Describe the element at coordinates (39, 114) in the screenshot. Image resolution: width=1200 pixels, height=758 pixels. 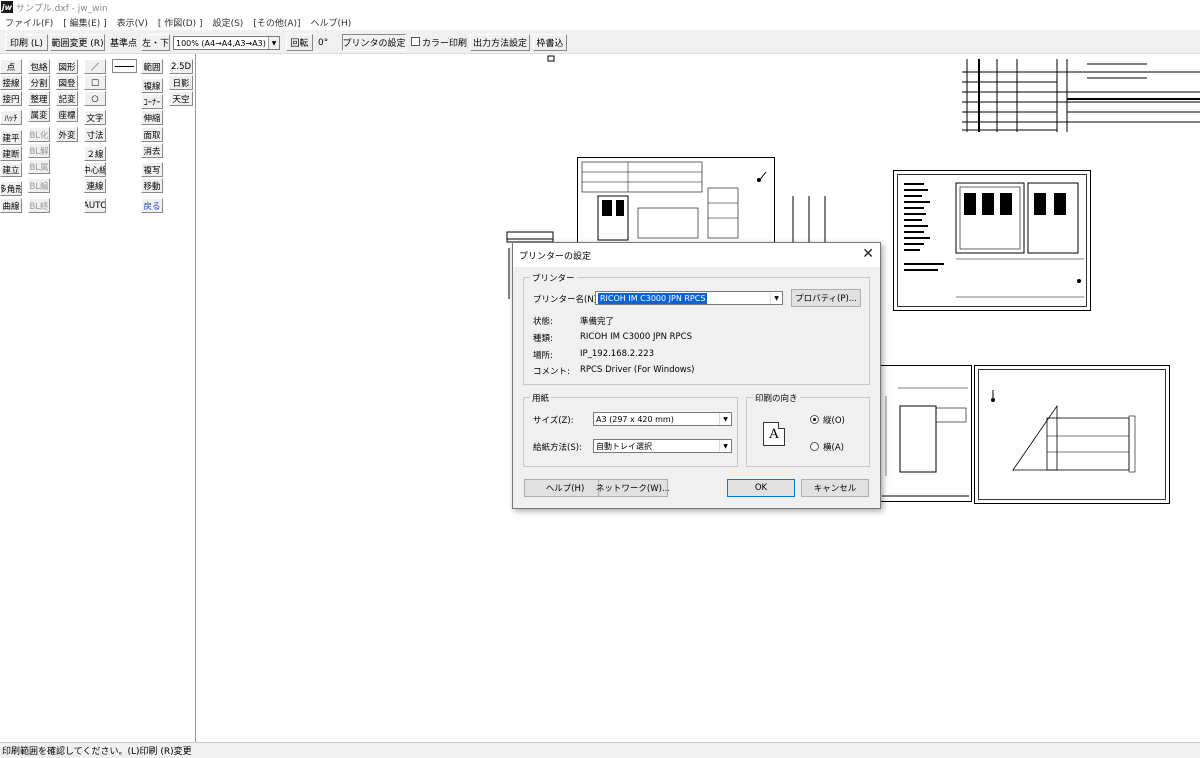
I see `tool-attr-change: 属変` at that location.